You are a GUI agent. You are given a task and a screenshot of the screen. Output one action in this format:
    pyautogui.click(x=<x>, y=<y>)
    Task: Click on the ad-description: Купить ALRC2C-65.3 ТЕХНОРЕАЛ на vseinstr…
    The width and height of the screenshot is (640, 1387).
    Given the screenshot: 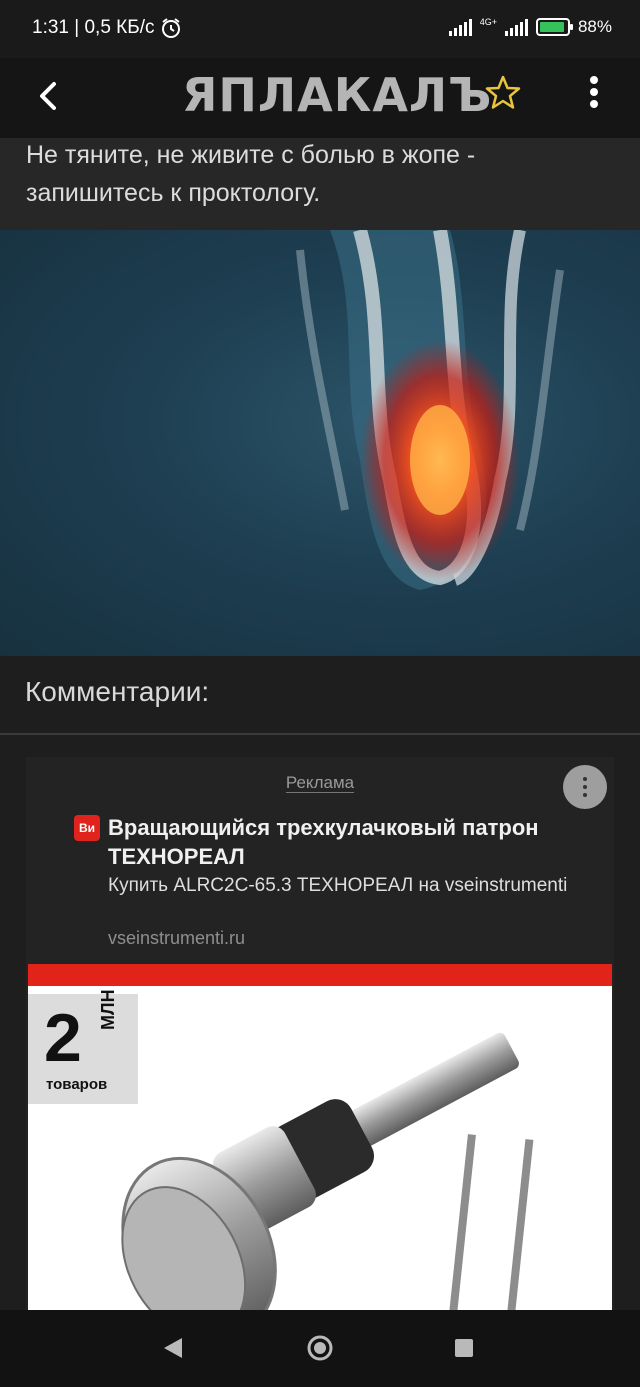 What is the action you would take?
    pyautogui.click(x=343, y=886)
    